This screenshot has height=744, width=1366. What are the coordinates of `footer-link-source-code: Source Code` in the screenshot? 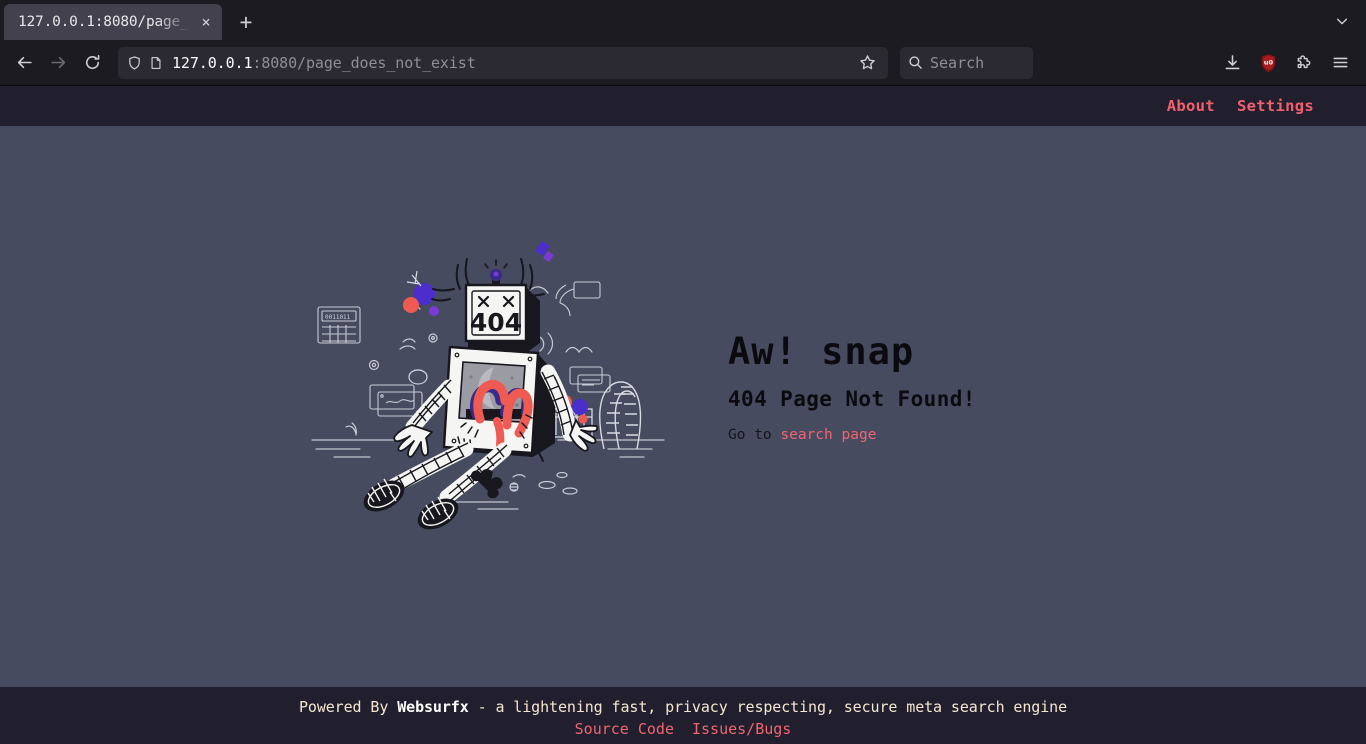 It's located at (624, 729).